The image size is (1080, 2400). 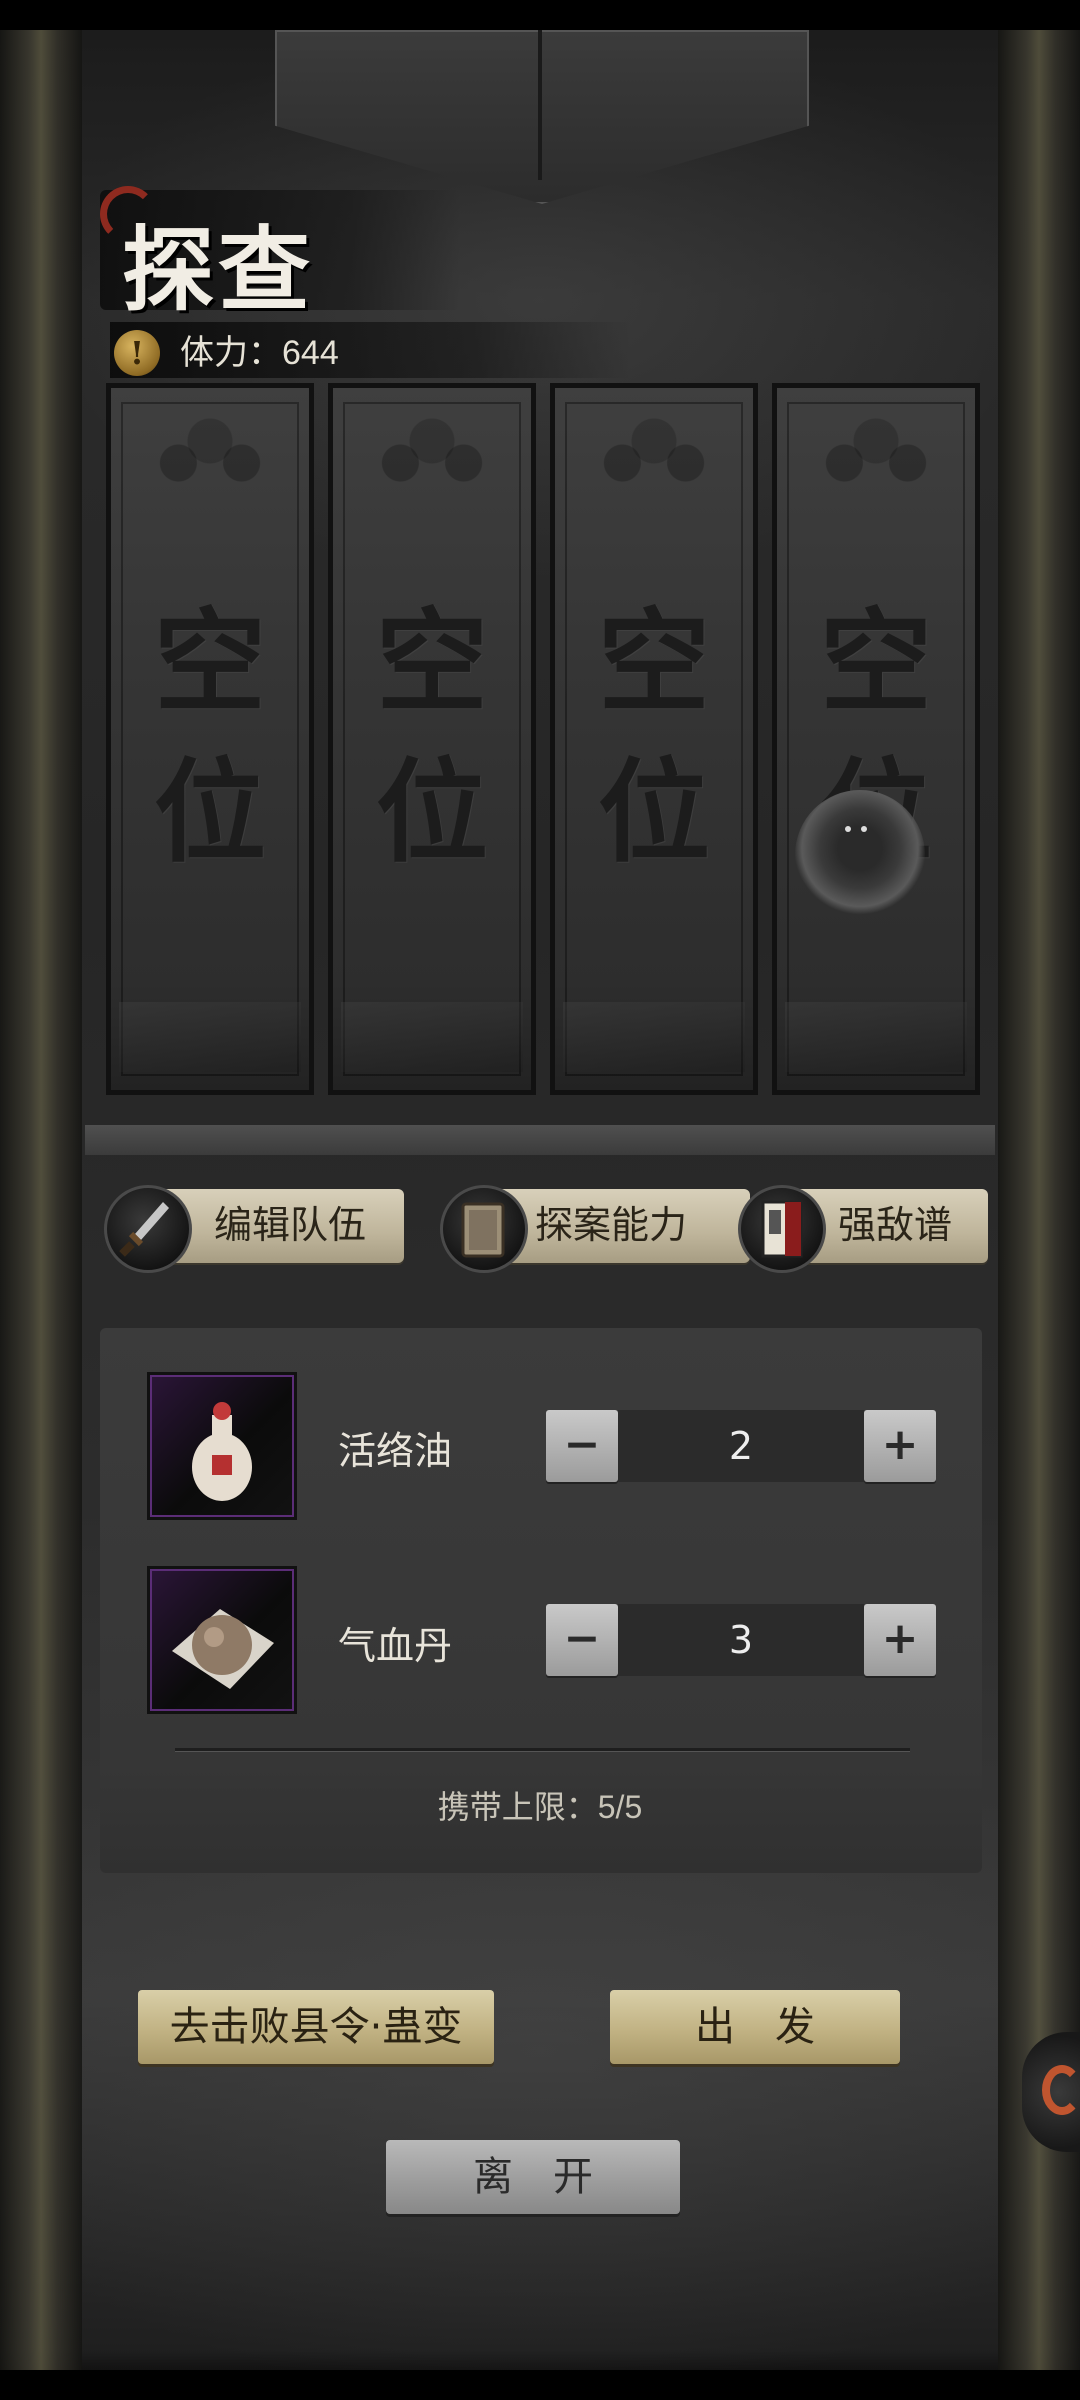 What do you see at coordinates (222, 1640) in the screenshot?
I see `pill-icon` at bounding box center [222, 1640].